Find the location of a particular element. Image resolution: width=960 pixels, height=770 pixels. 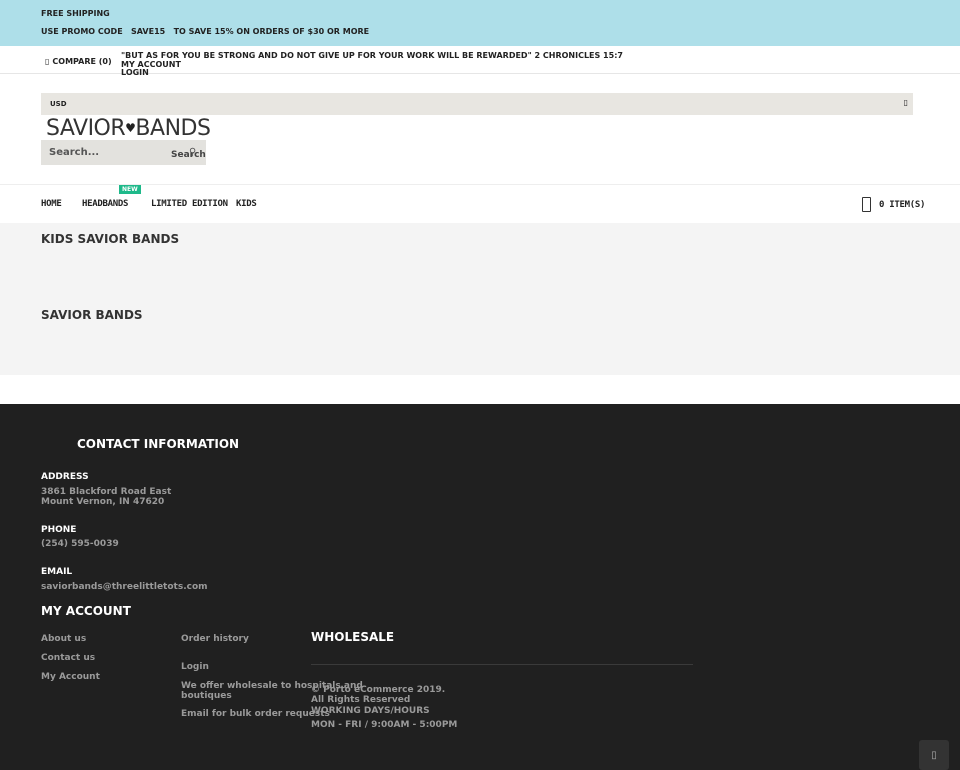

search-icon: ⚲ is located at coordinates (192, 152).